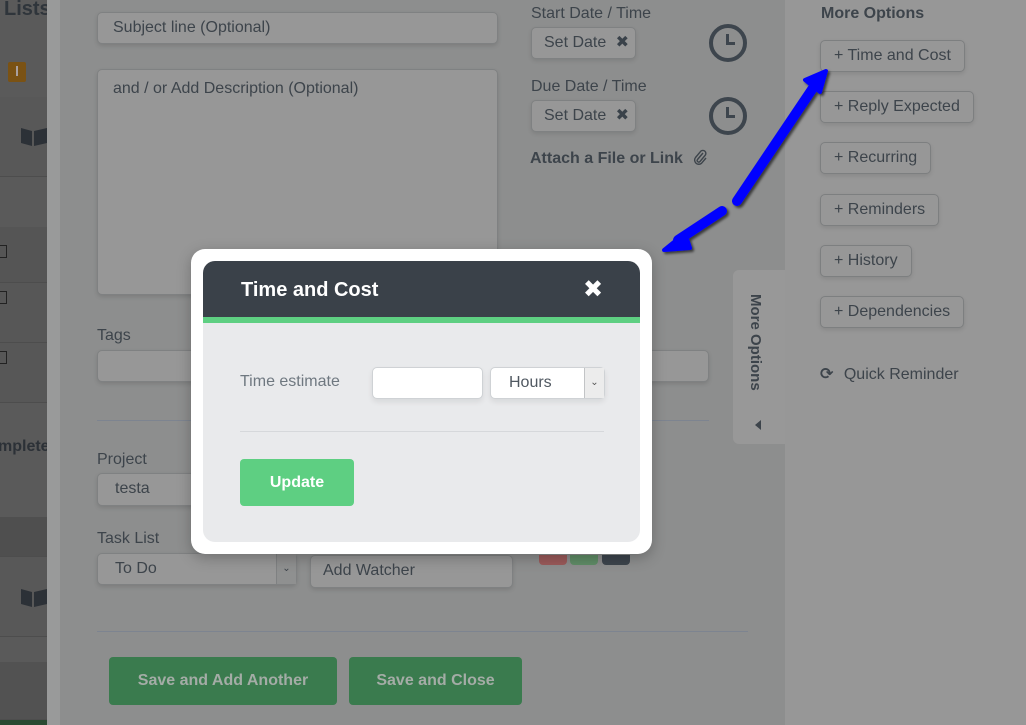 The height and width of the screenshot is (725, 1026). I want to click on paperclip-icon, so click(700, 157).